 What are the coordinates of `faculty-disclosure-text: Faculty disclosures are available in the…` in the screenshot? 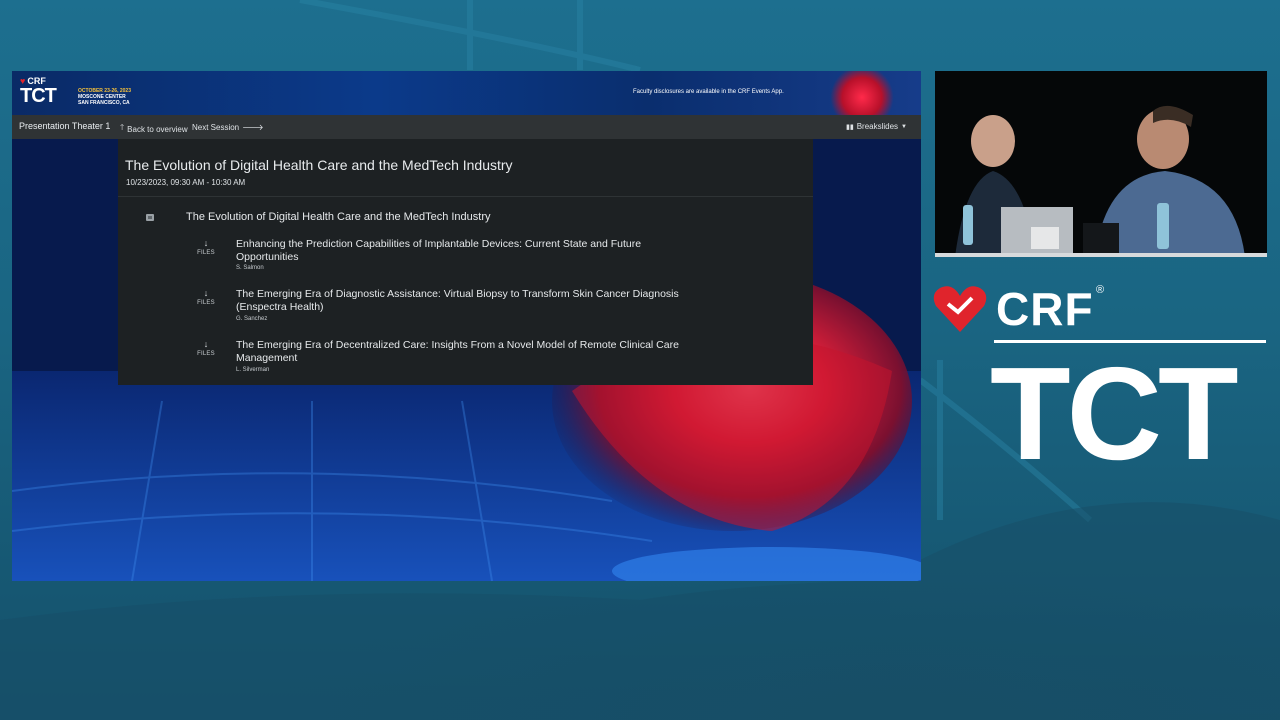 It's located at (708, 92).